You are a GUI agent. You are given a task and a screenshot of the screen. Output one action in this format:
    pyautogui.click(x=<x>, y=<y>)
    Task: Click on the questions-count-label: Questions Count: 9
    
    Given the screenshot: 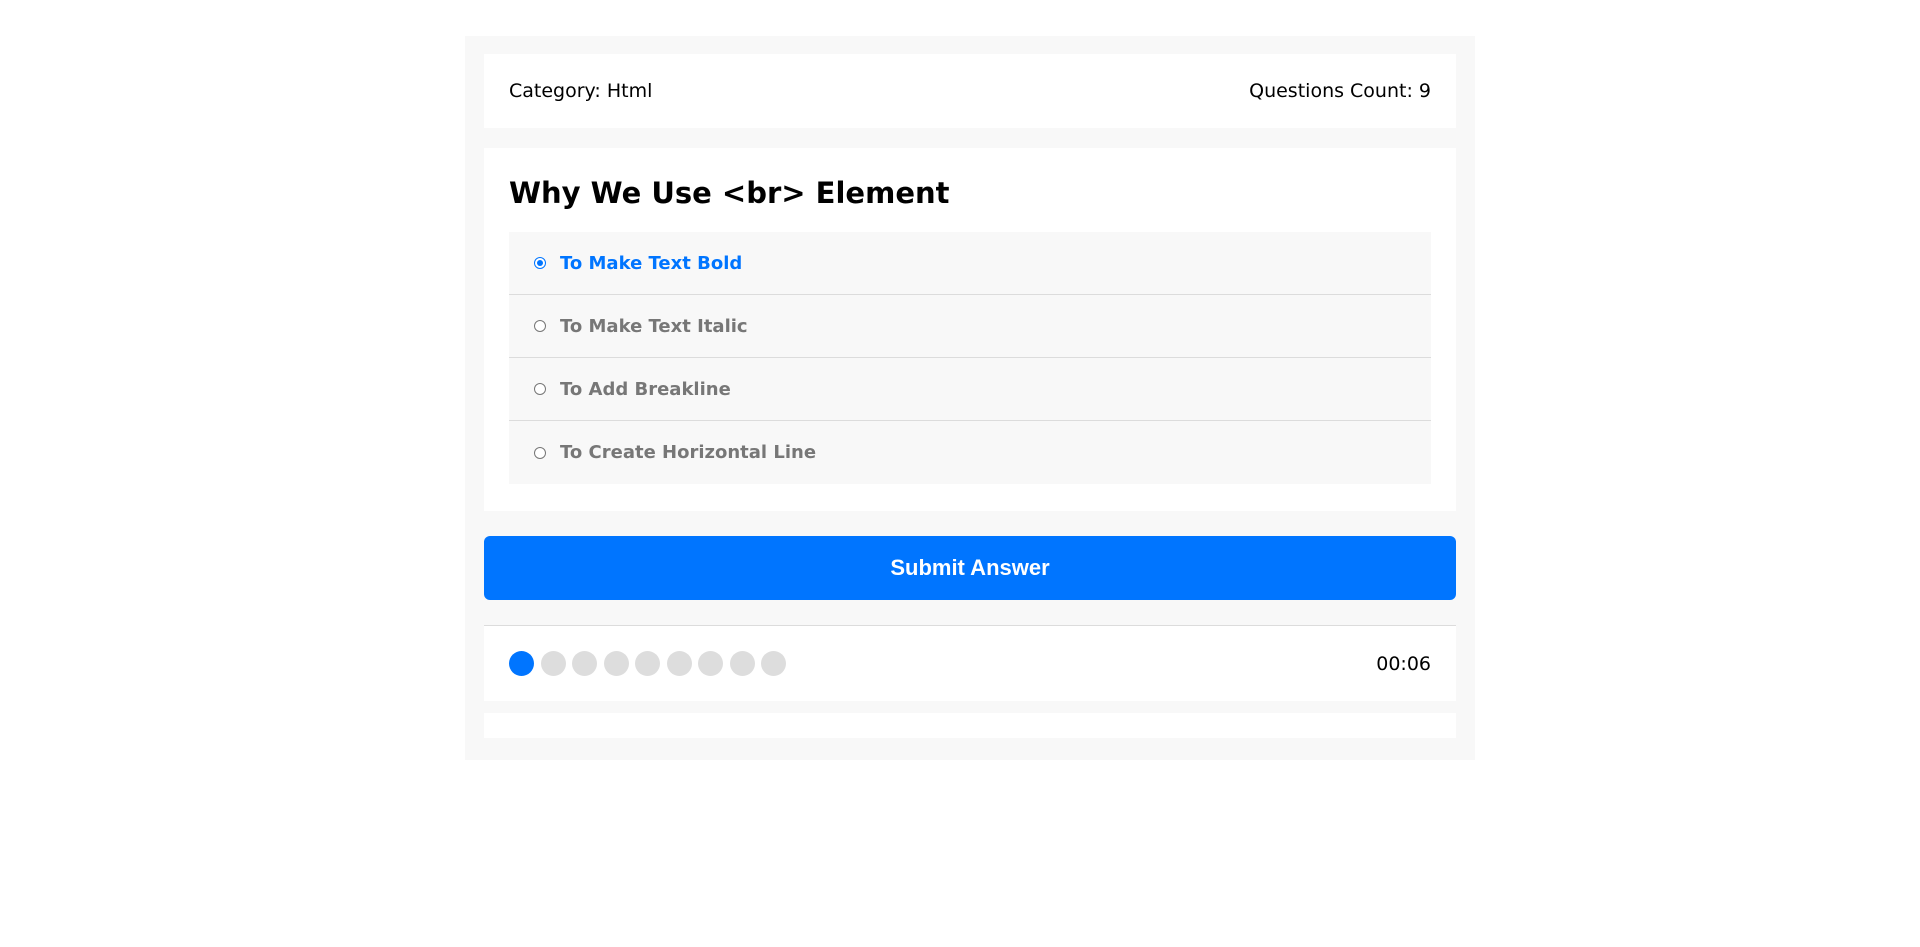 What is the action you would take?
    pyautogui.click(x=1340, y=91)
    